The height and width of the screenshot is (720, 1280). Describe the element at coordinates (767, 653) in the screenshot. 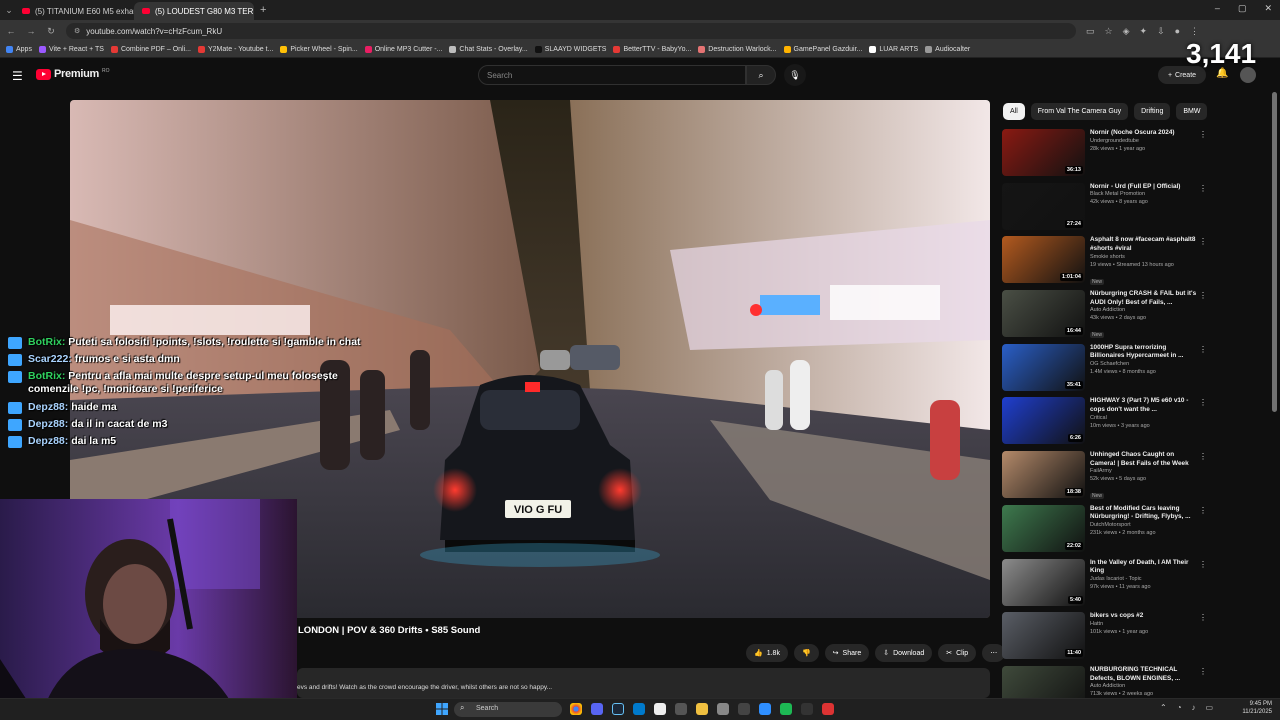

I see `like-button: 👍 1.8k` at that location.